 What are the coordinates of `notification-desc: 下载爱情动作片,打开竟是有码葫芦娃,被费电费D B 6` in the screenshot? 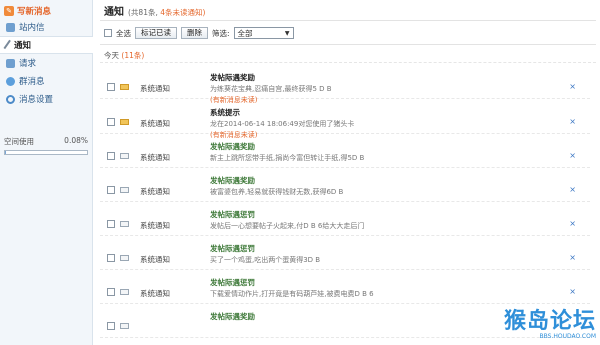 It's located at (292, 294).